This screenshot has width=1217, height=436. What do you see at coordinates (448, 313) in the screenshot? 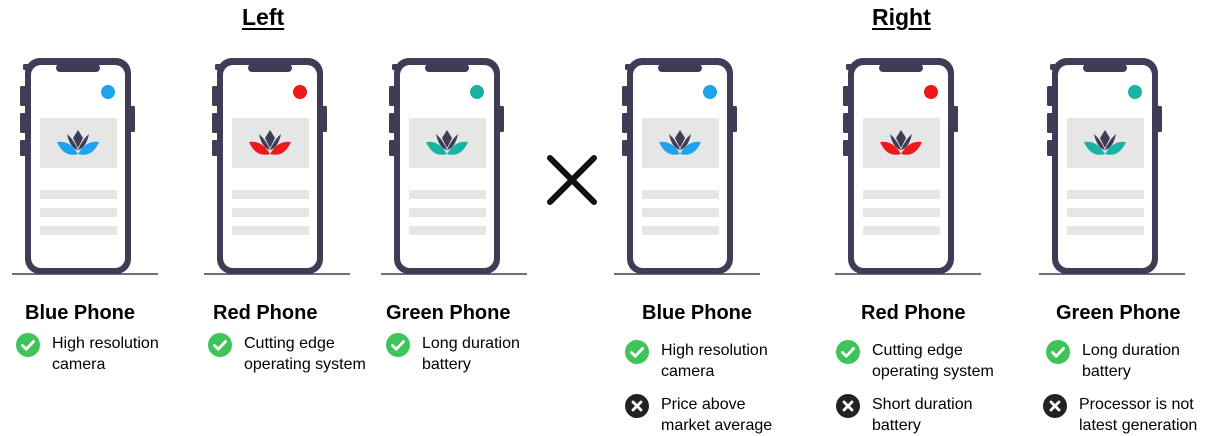
I see `left-green-phone-name: Green Phone` at bounding box center [448, 313].